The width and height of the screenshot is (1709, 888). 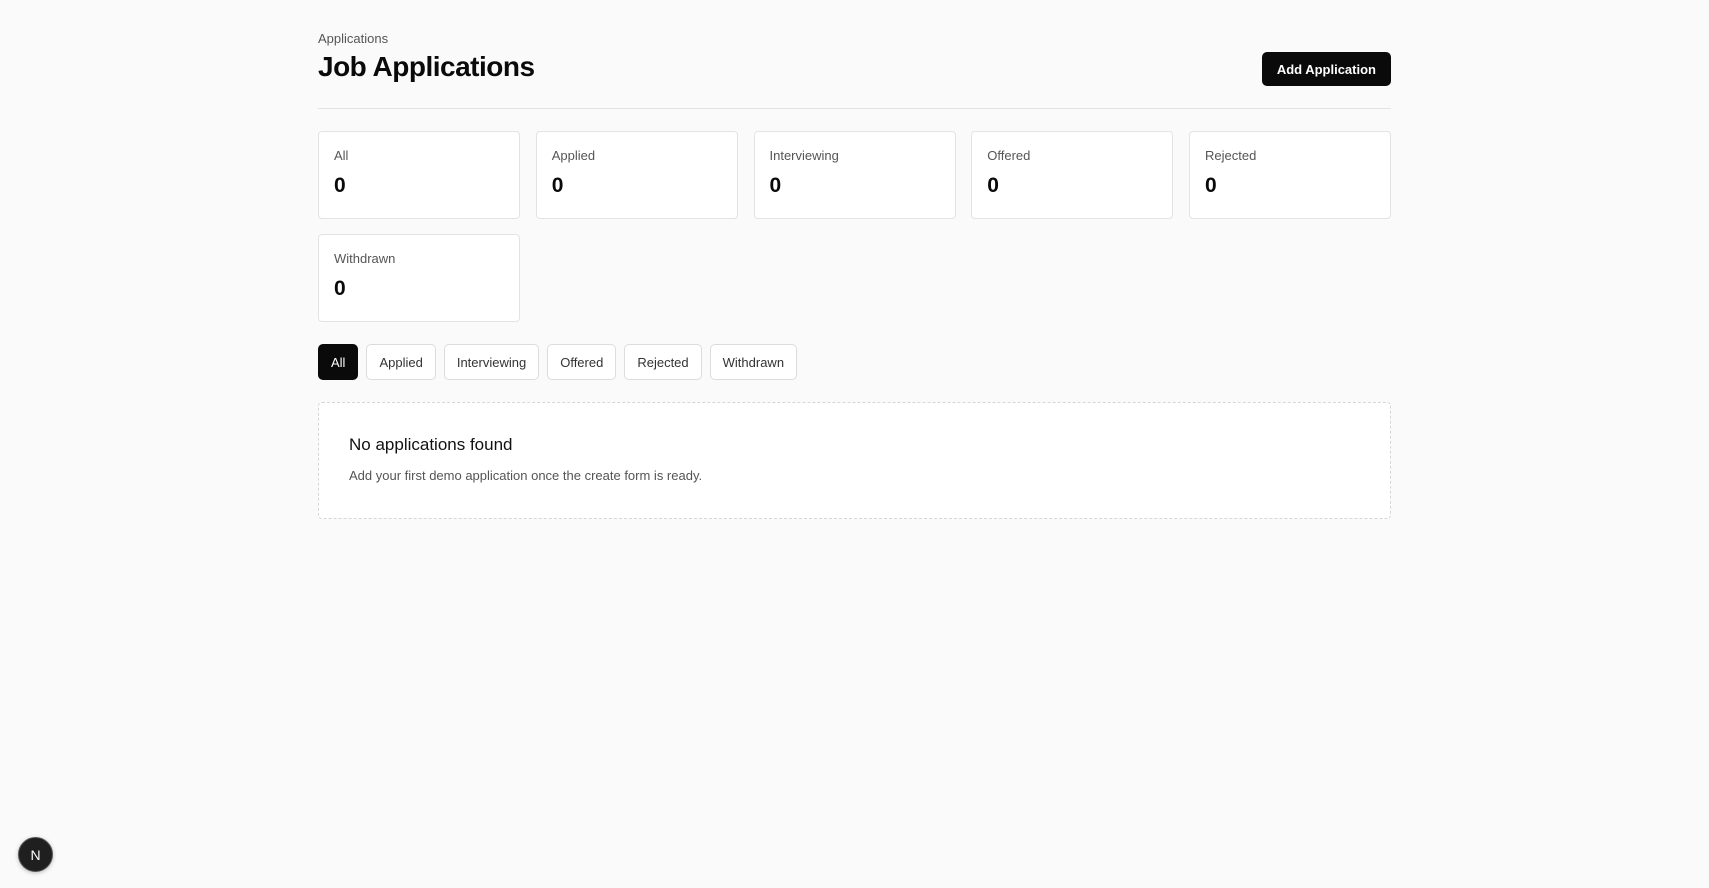 I want to click on breadcrumb: Applications, so click(x=353, y=38).